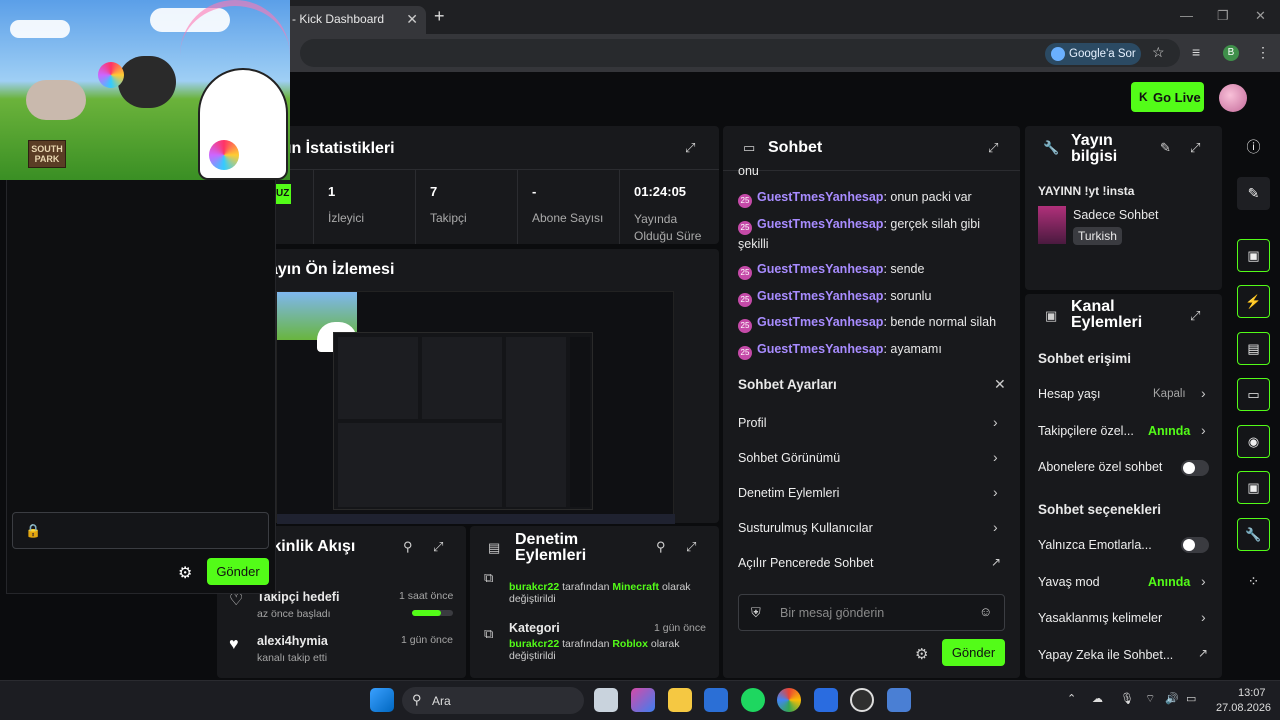 This screenshot has height=720, width=1280. I want to click on slow-mode-label: Yavaş mod, so click(1069, 582).